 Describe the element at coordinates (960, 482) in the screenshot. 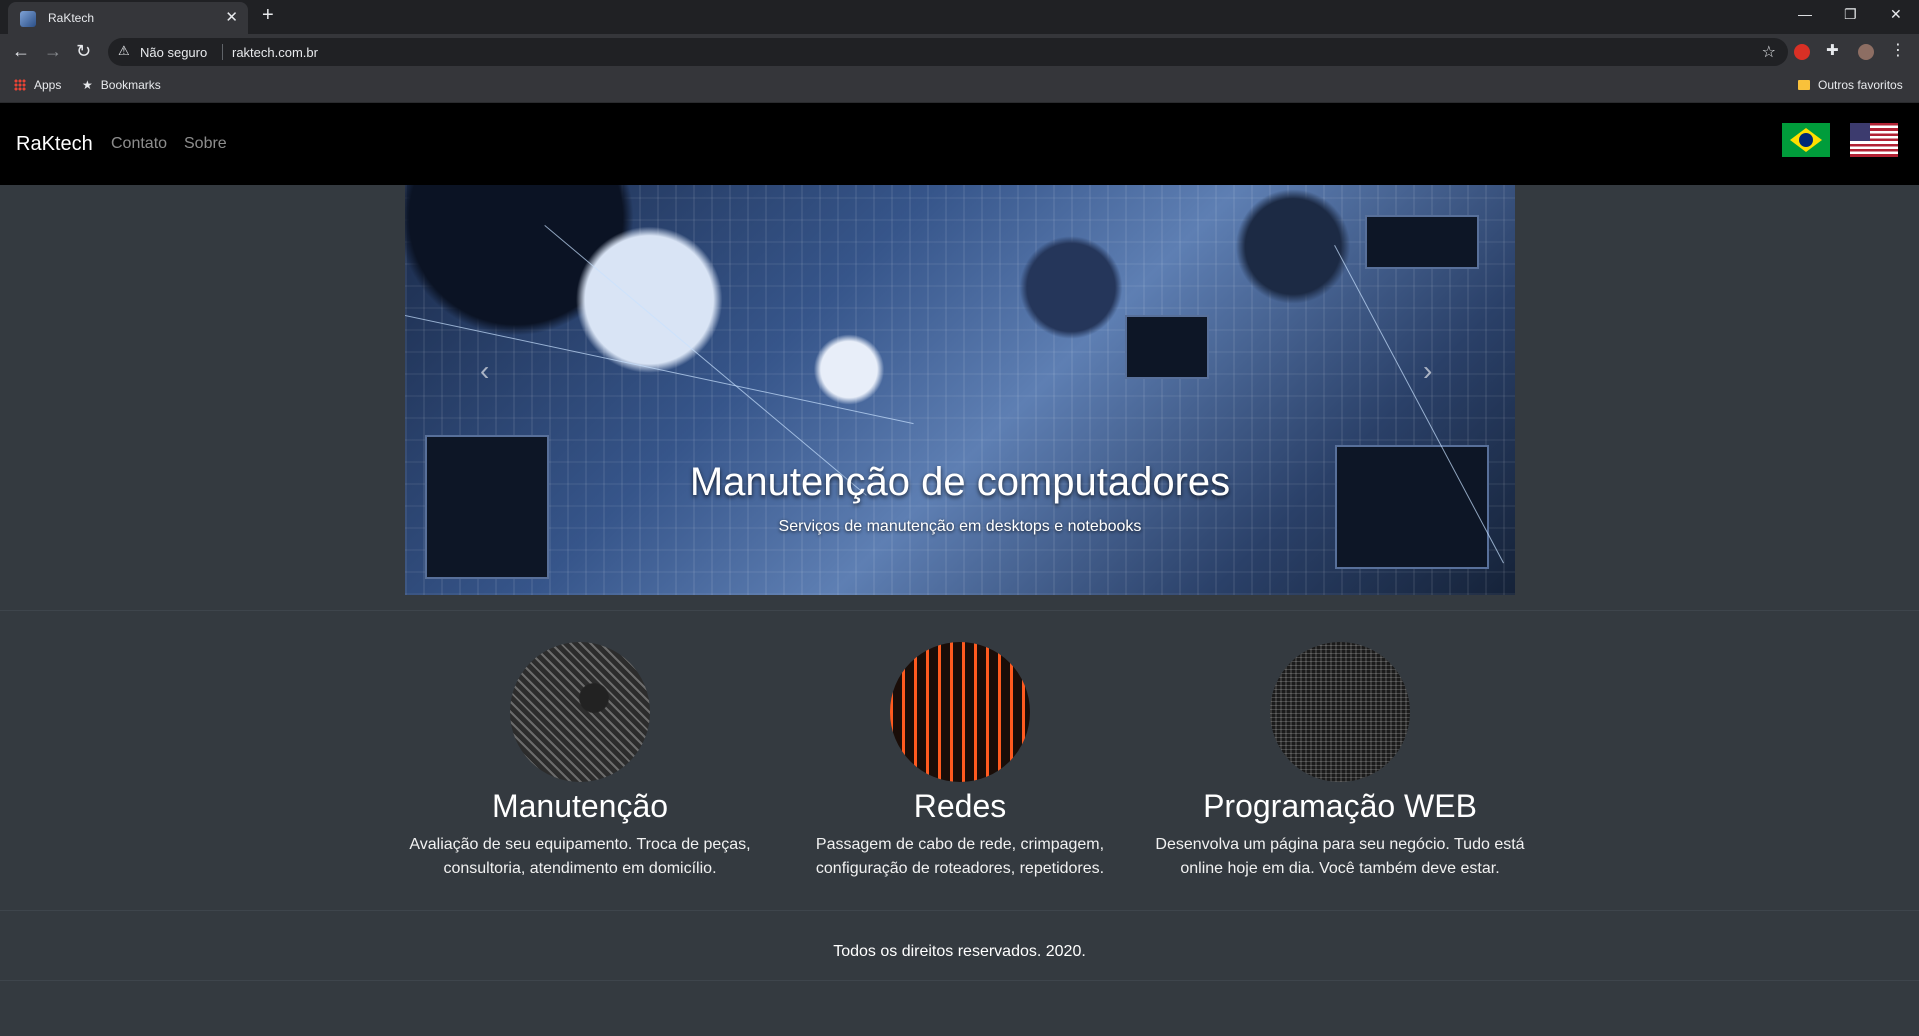

I see `carousel-caption-title: Manutenção de computadores` at that location.